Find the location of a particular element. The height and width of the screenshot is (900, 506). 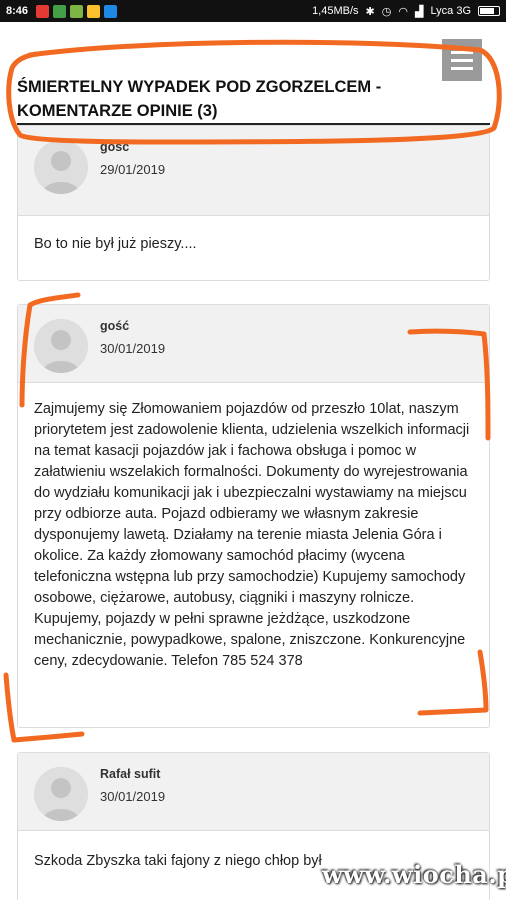

comment-author: Rafał sufit is located at coordinates (130, 774).